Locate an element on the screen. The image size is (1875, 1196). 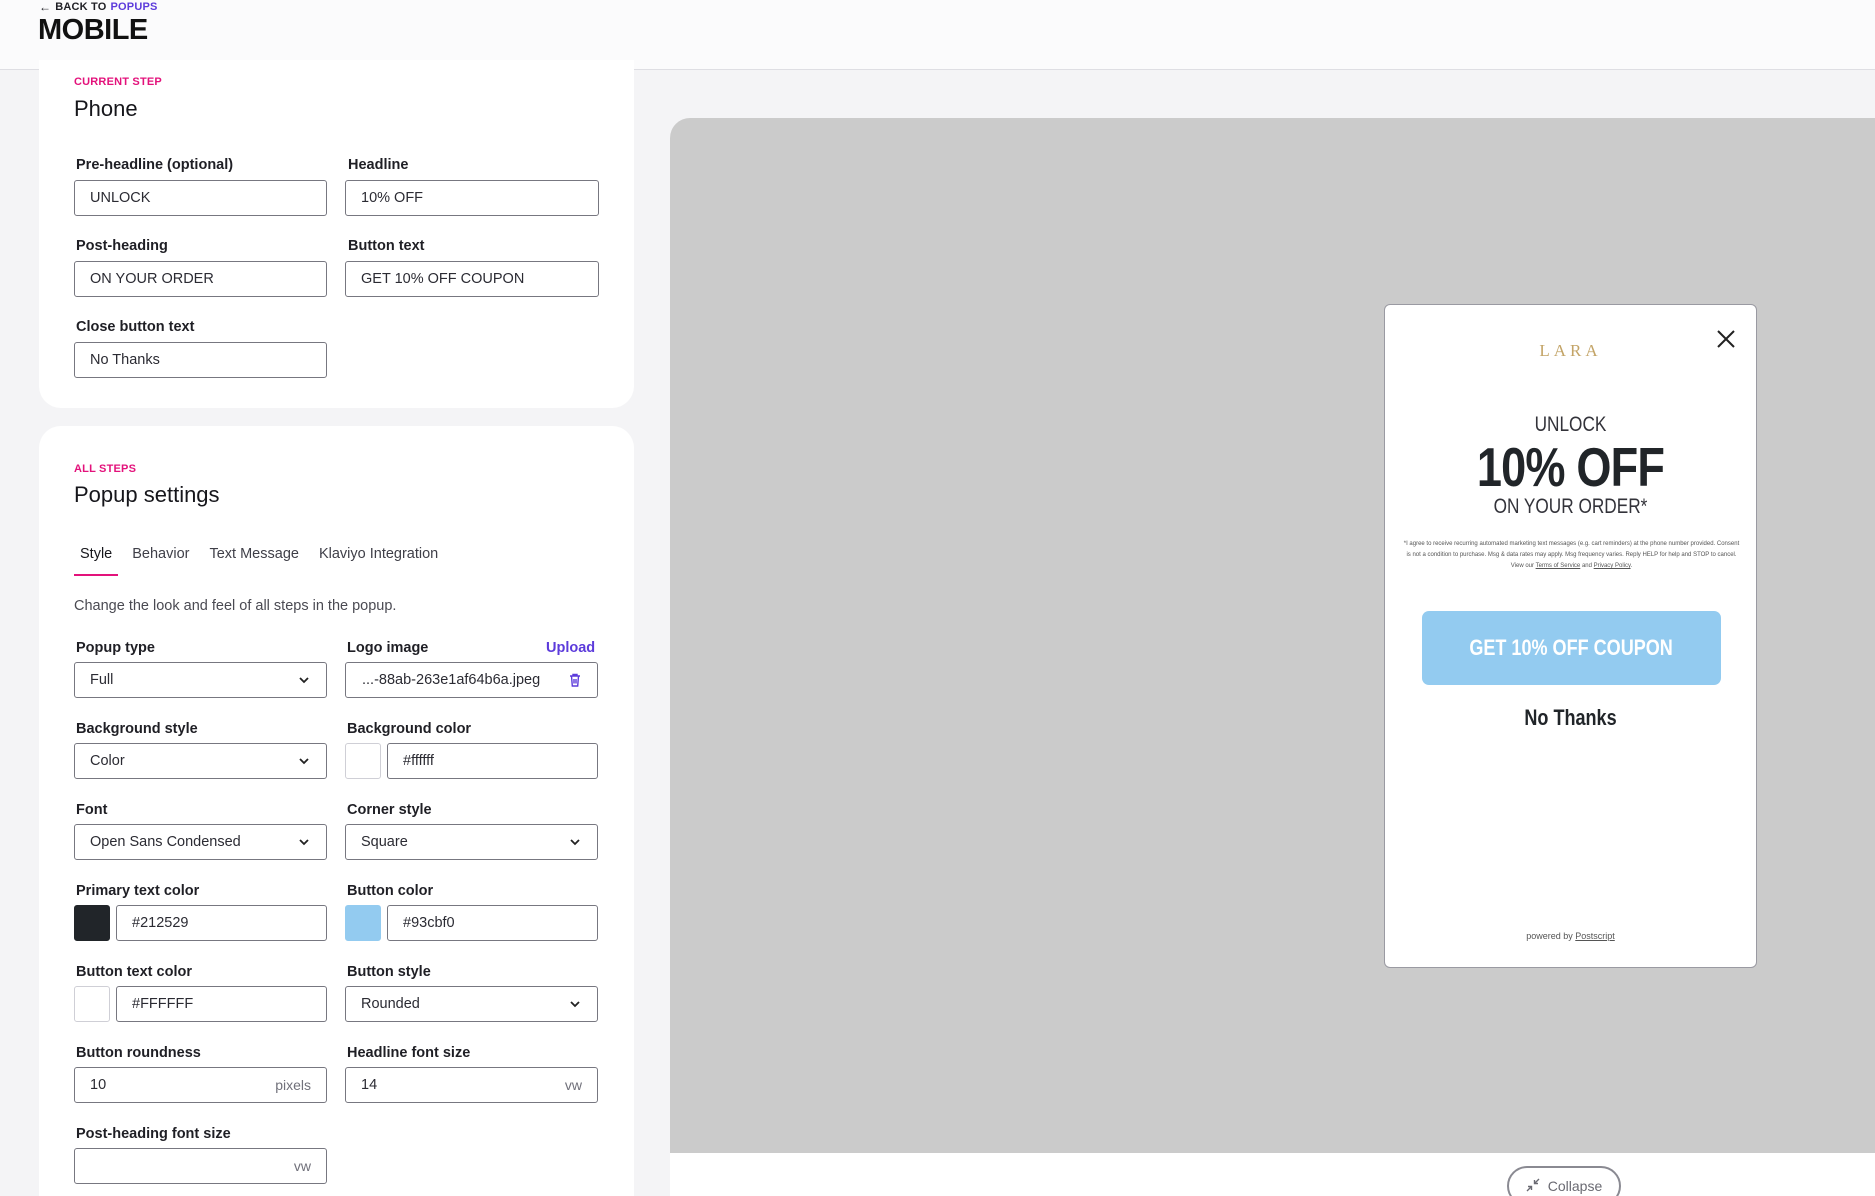
collapse-button: Collapse is located at coordinates (1564, 1181).